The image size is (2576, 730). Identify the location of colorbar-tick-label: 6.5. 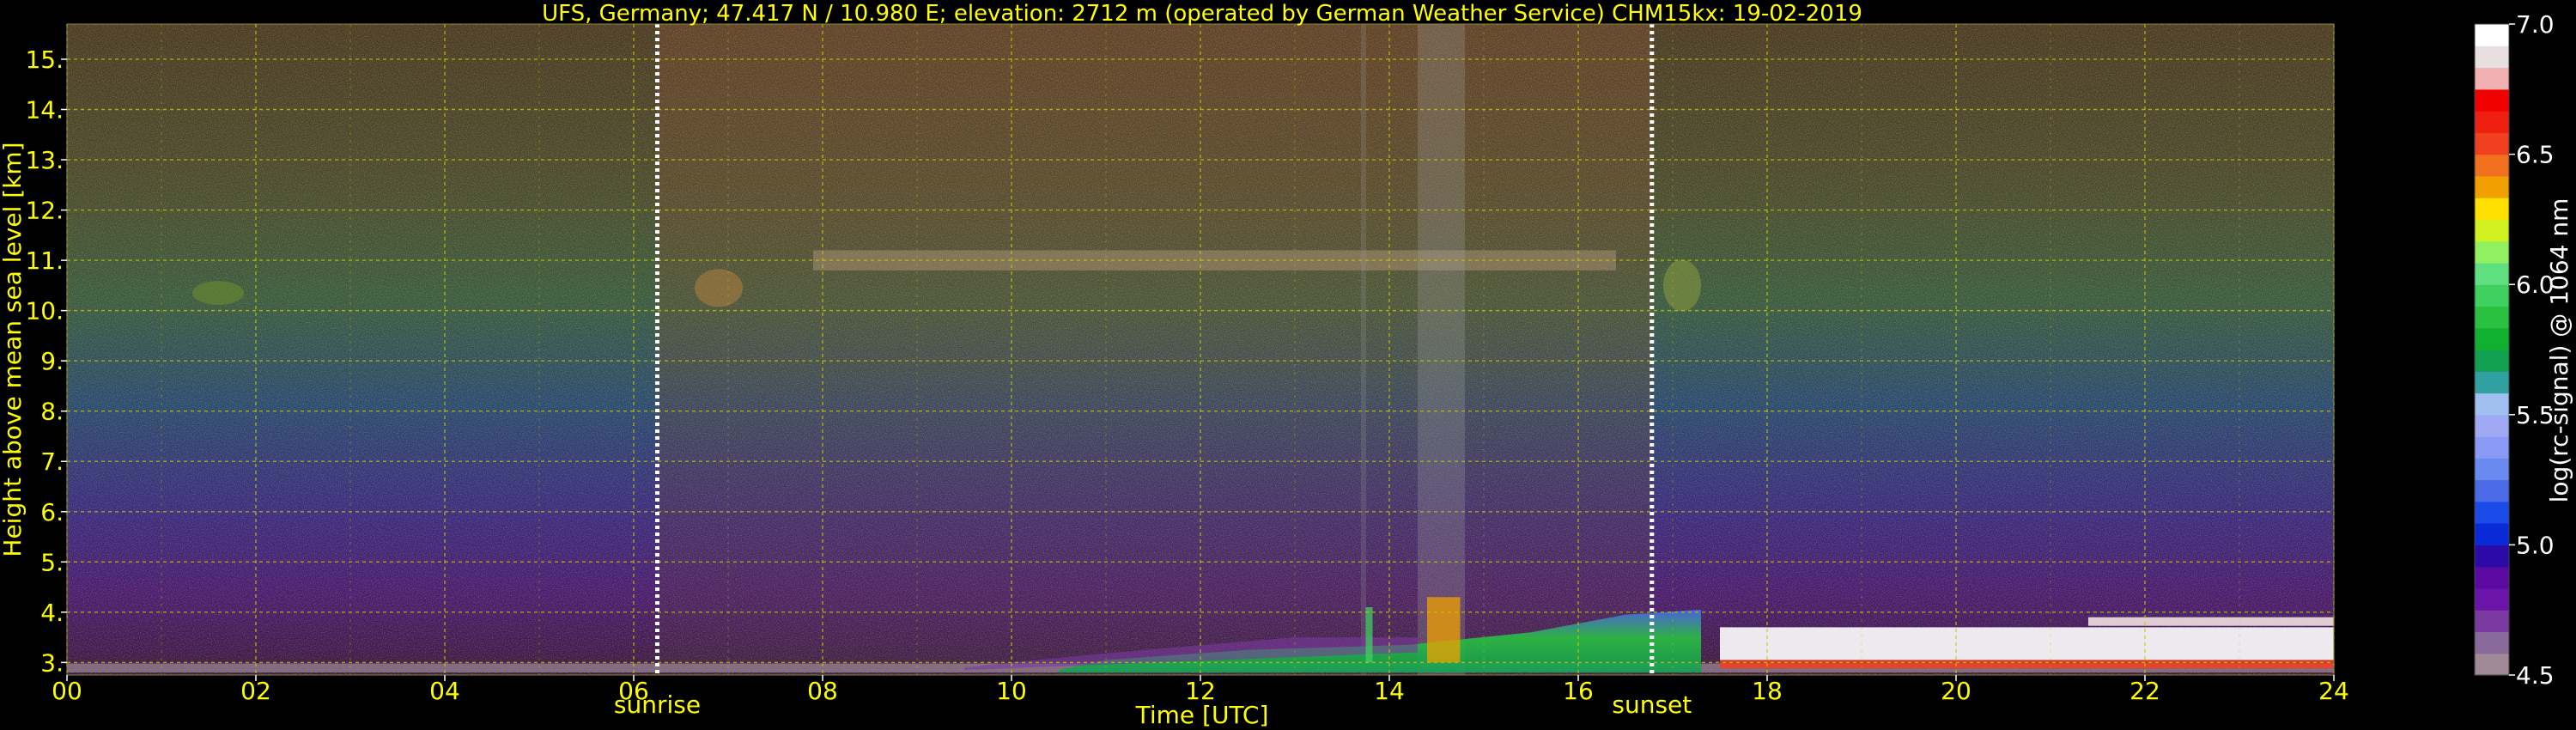
(2536, 155).